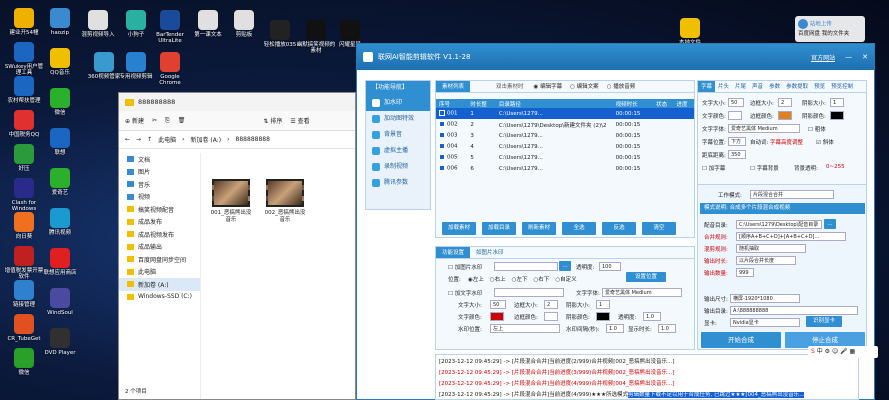  I want to click on position-radio: ○右下, so click(541, 279).